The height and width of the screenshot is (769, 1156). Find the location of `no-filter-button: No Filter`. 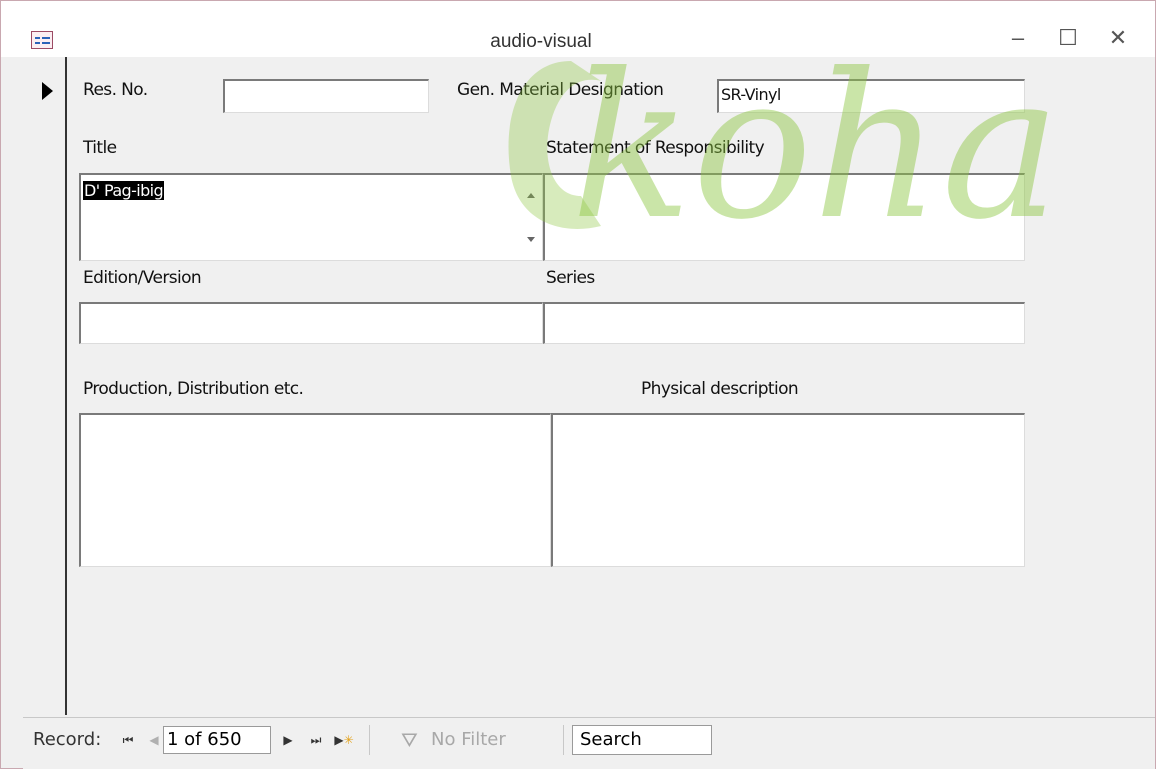

no-filter-button: No Filter is located at coordinates (468, 740).